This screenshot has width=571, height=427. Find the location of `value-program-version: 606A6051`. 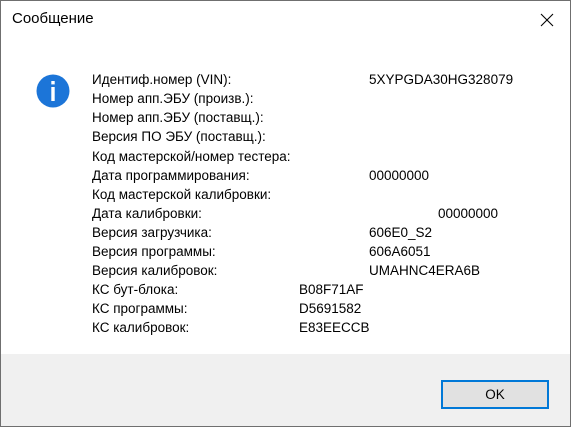

value-program-version: 606A6051 is located at coordinates (400, 251).